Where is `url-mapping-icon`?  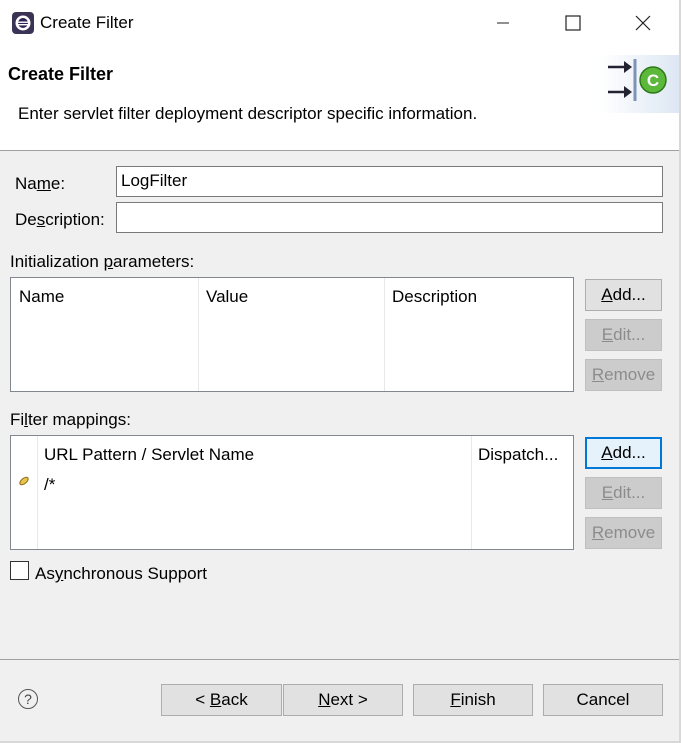
url-mapping-icon is located at coordinates (24, 481).